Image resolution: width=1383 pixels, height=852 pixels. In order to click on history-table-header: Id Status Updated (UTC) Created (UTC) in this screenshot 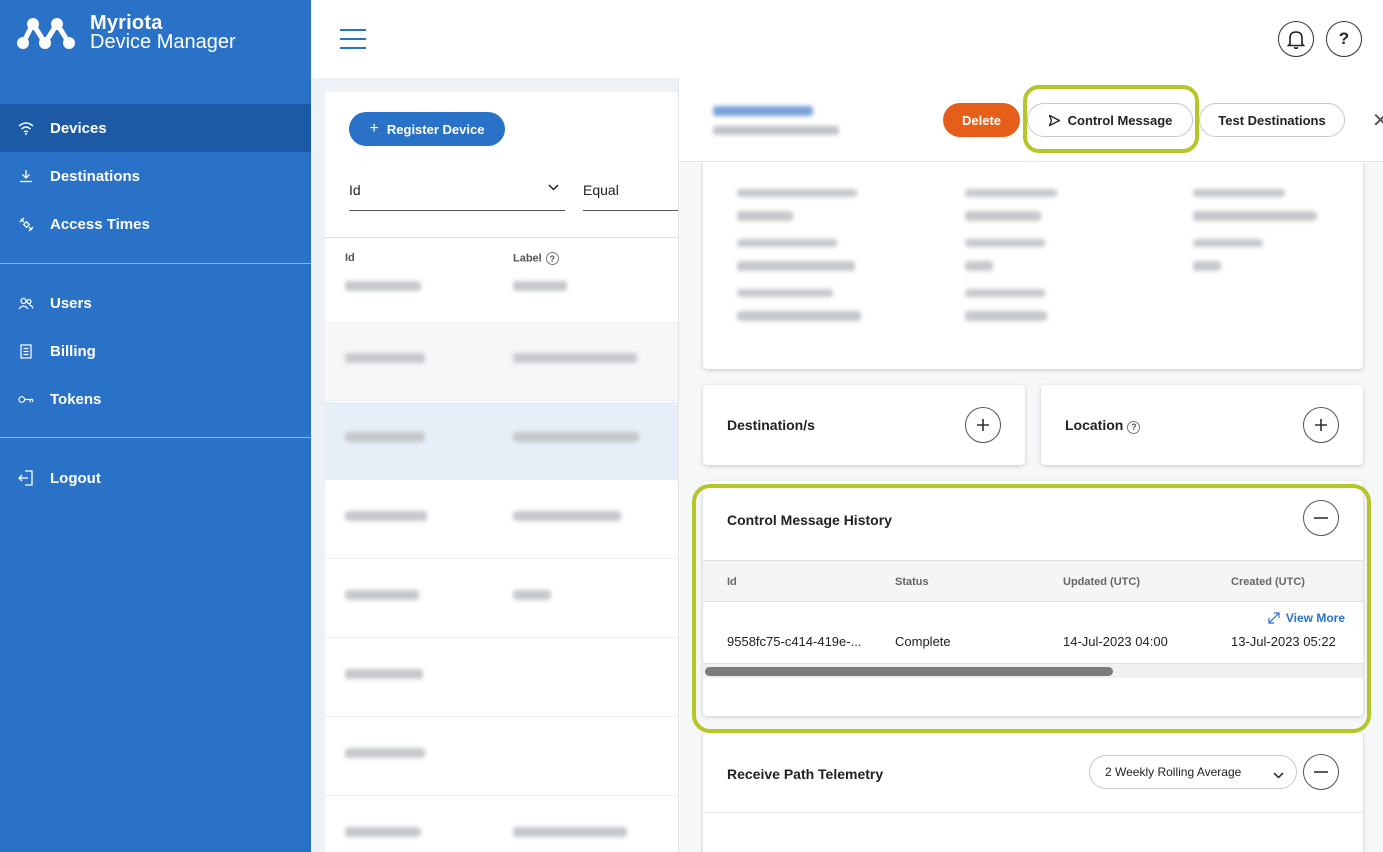, I will do `click(1033, 581)`.